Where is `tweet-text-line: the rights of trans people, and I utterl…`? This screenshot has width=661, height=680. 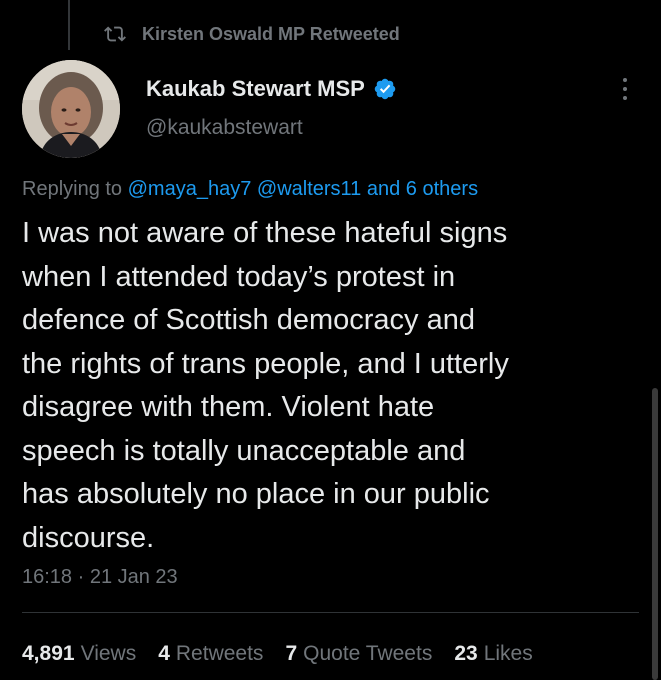
tweet-text-line: the rights of trans people, and I utterl… is located at coordinates (265, 363).